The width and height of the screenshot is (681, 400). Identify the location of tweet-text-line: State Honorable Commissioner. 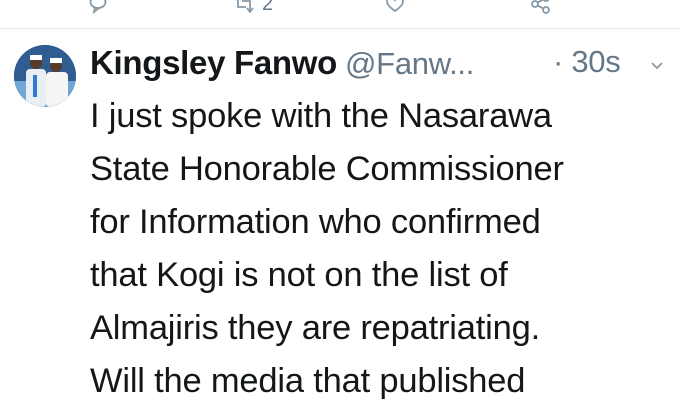
(327, 169).